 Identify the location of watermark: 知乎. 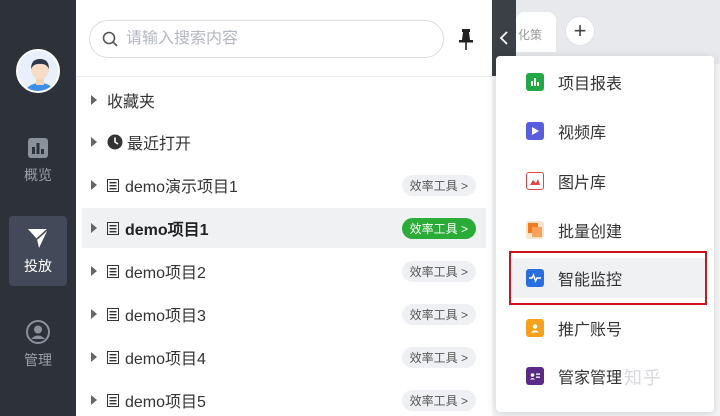
(643, 378).